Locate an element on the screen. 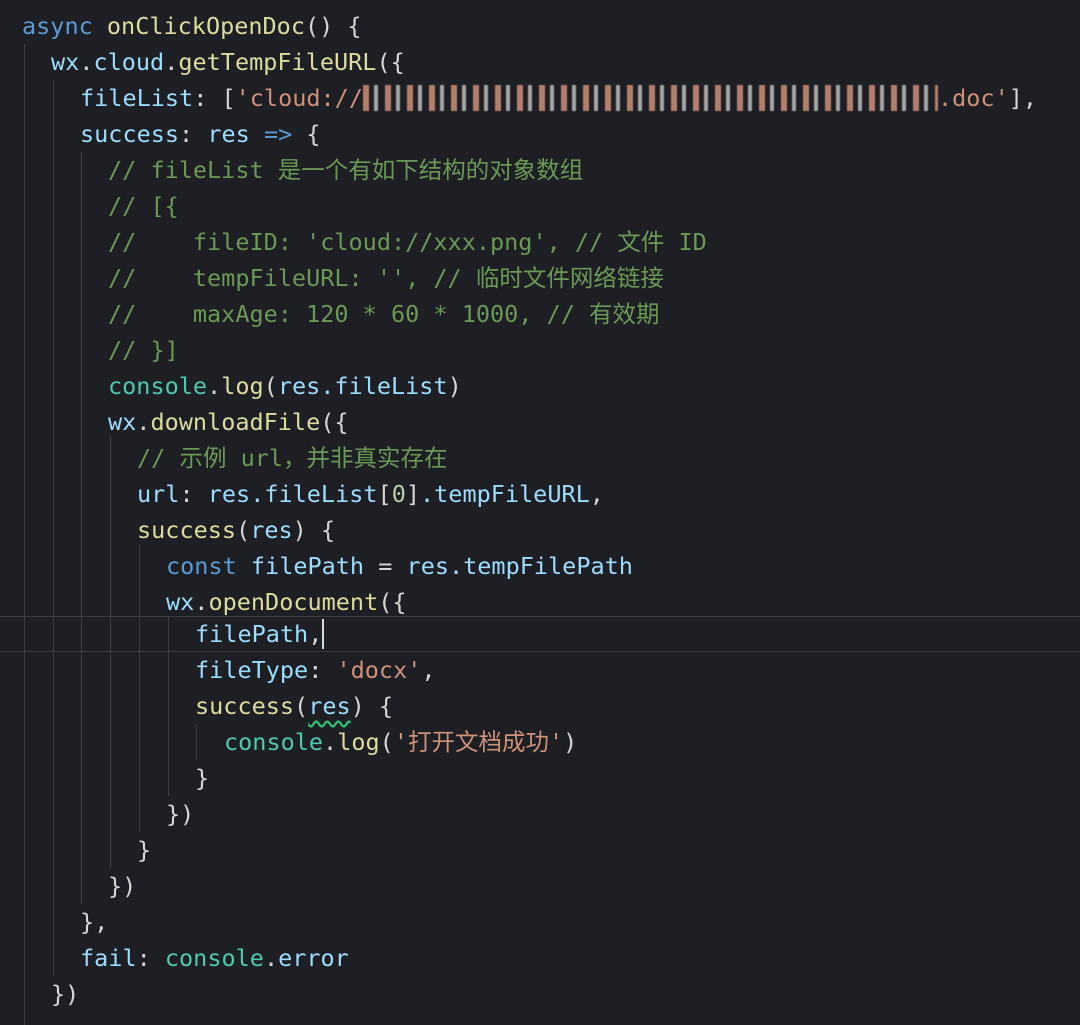  token: ] is located at coordinates (412, 494).